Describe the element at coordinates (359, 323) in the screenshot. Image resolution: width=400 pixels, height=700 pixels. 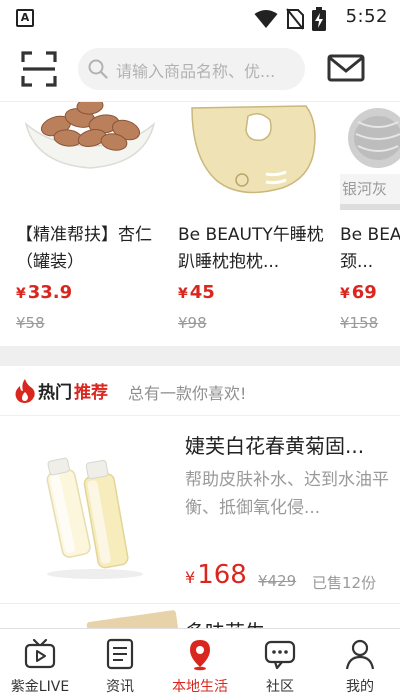
I see `product-original-price: ¥158` at that location.